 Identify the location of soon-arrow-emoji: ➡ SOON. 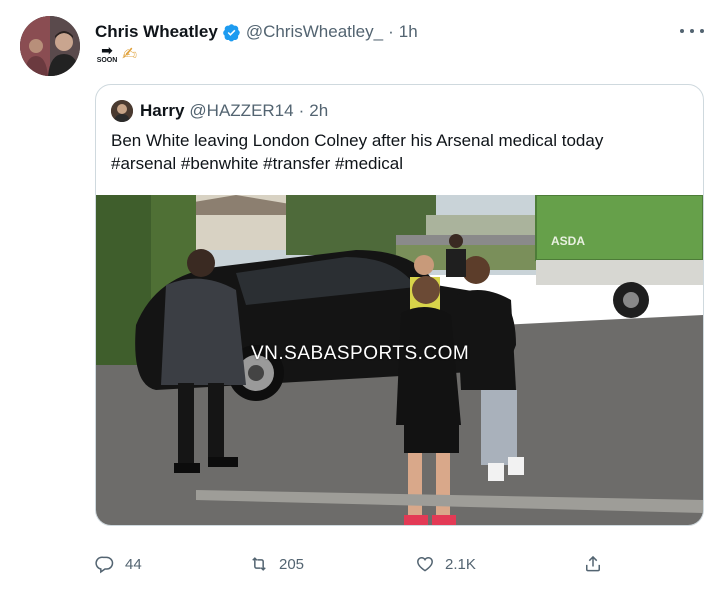
(107, 53).